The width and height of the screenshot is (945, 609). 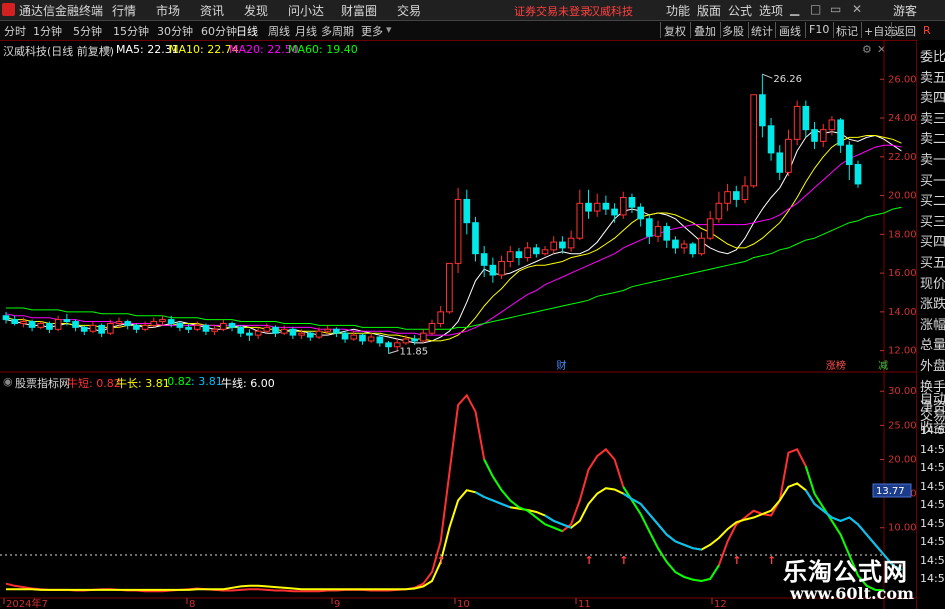 What do you see at coordinates (932, 57) in the screenshot?
I see `side-label: 委比` at bounding box center [932, 57].